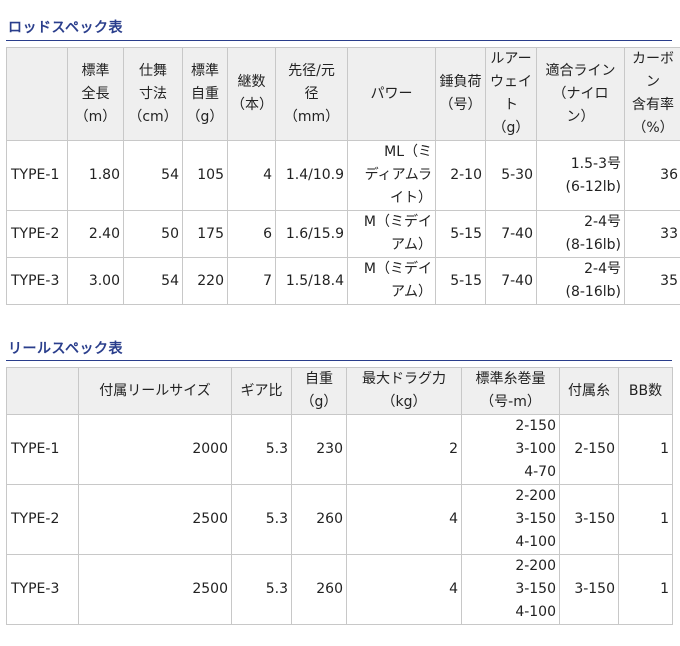 The width and height of the screenshot is (680, 646). What do you see at coordinates (652, 94) in the screenshot?
I see `rod-header-10: カーボン含有率 （%）` at bounding box center [652, 94].